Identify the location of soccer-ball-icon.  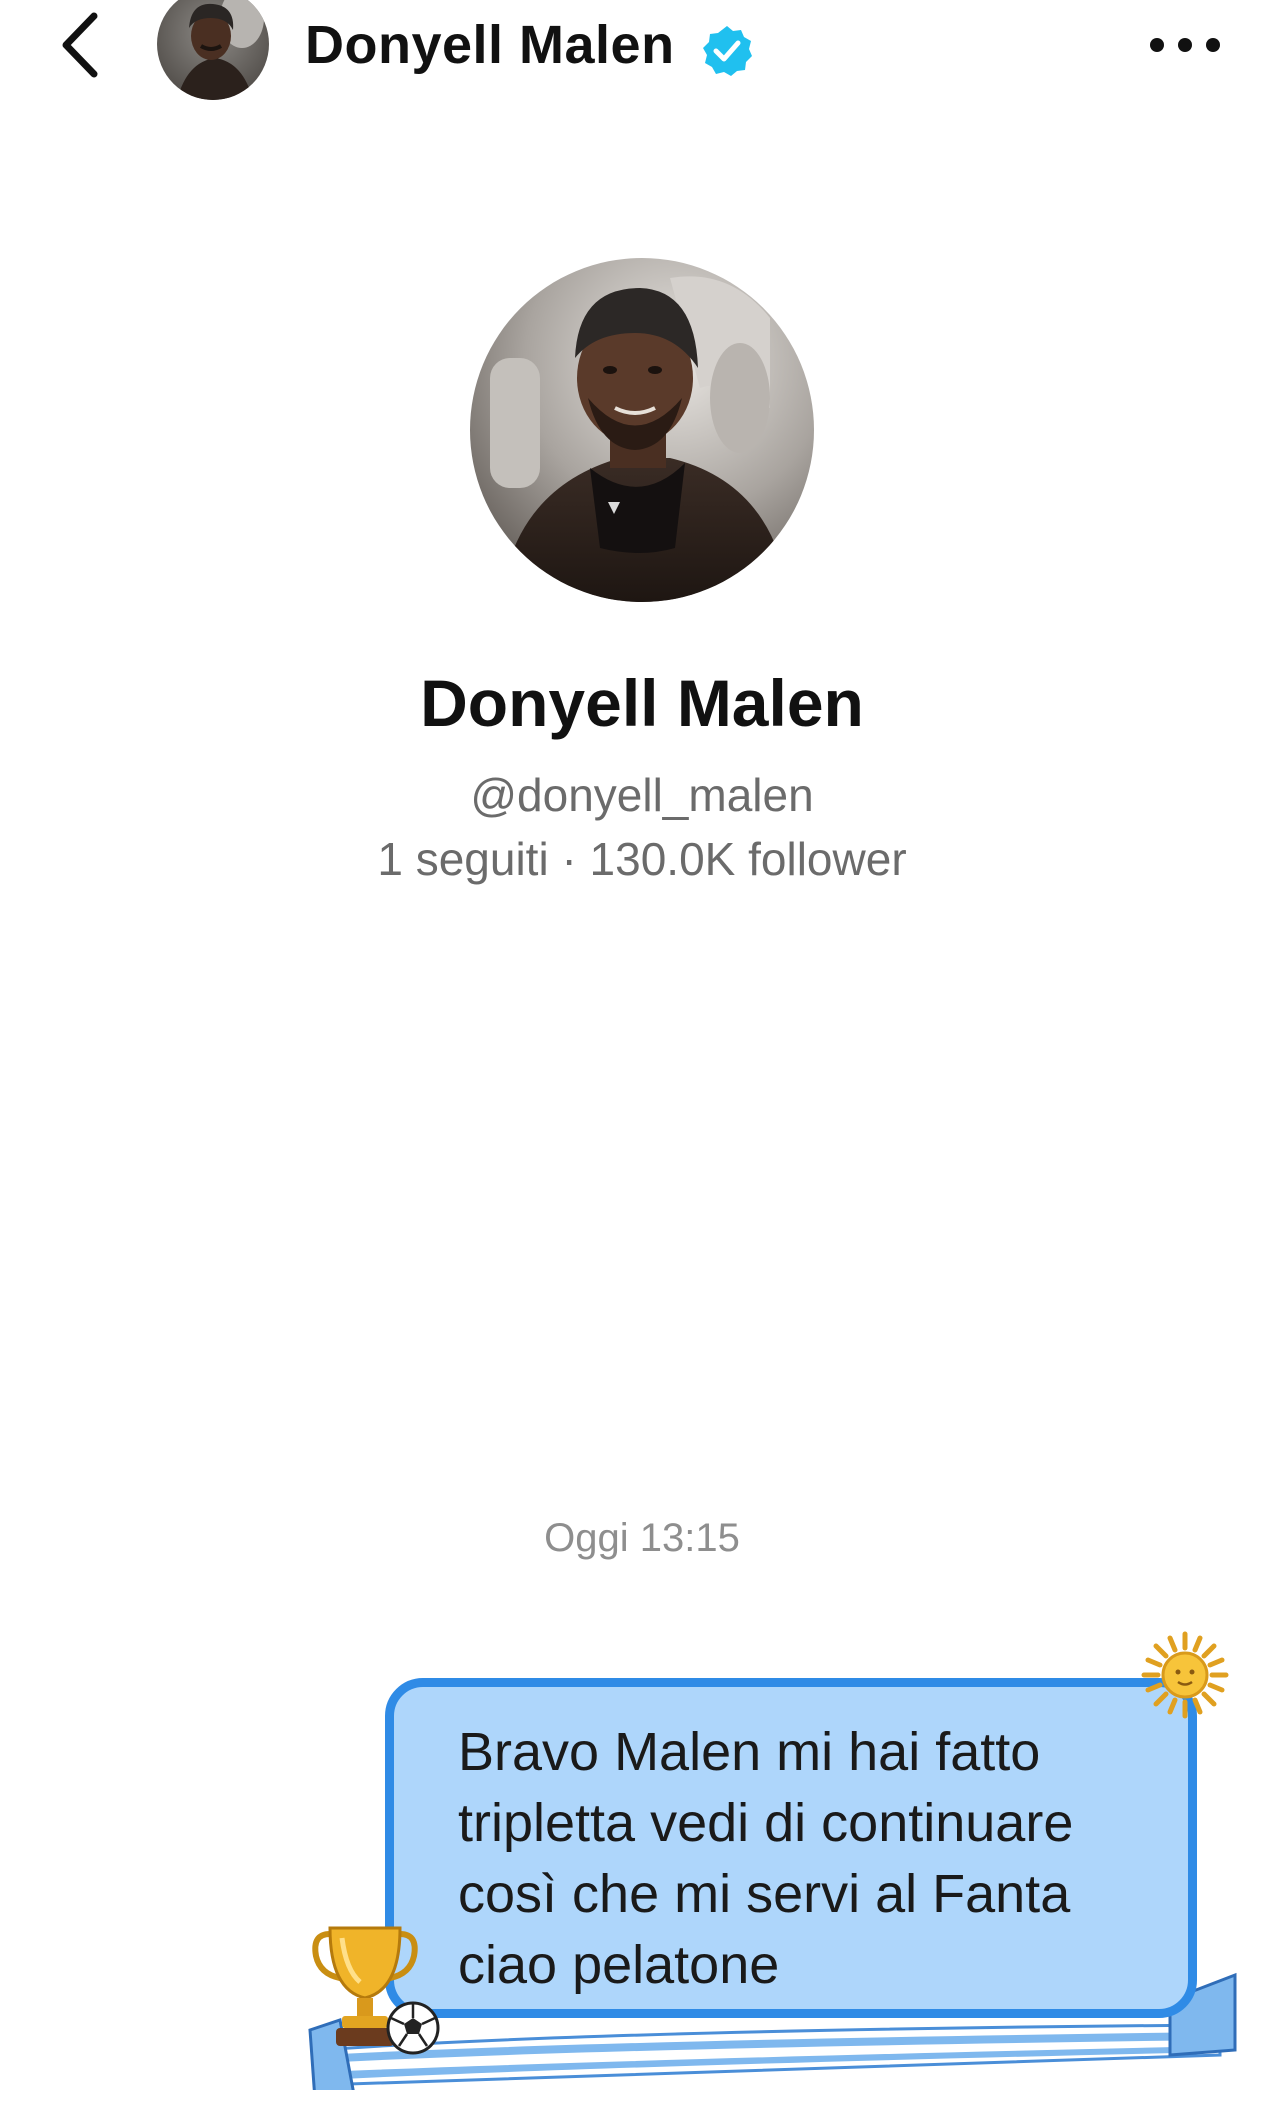
(413, 2028).